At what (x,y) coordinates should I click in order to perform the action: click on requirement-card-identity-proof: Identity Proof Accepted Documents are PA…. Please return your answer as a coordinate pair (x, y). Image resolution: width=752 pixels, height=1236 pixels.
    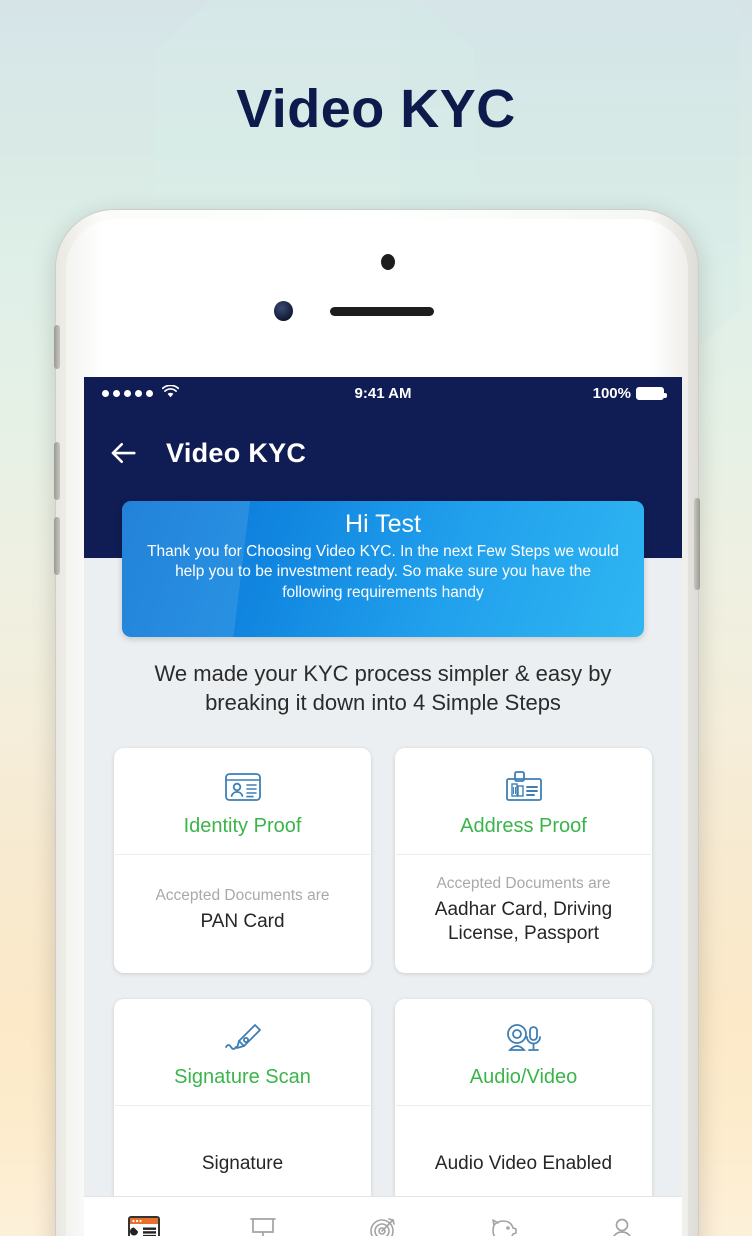
    Looking at the image, I should click on (242, 860).